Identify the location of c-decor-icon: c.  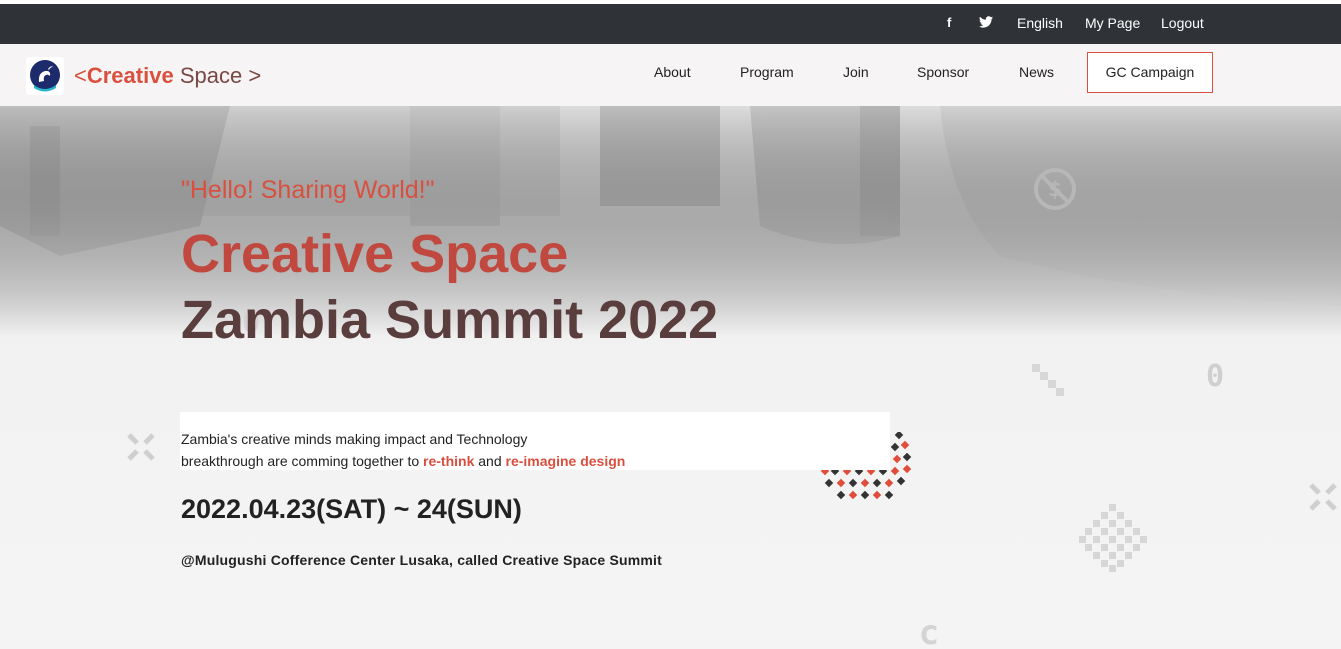
(929, 631).